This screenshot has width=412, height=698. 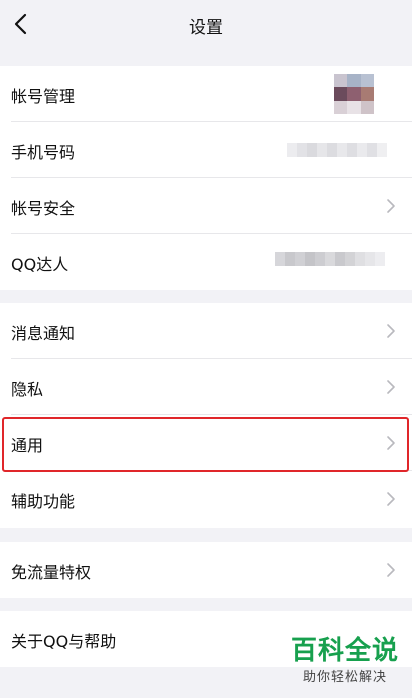 What do you see at coordinates (43, 152) in the screenshot?
I see `phone-number-label: 手机号码` at bounding box center [43, 152].